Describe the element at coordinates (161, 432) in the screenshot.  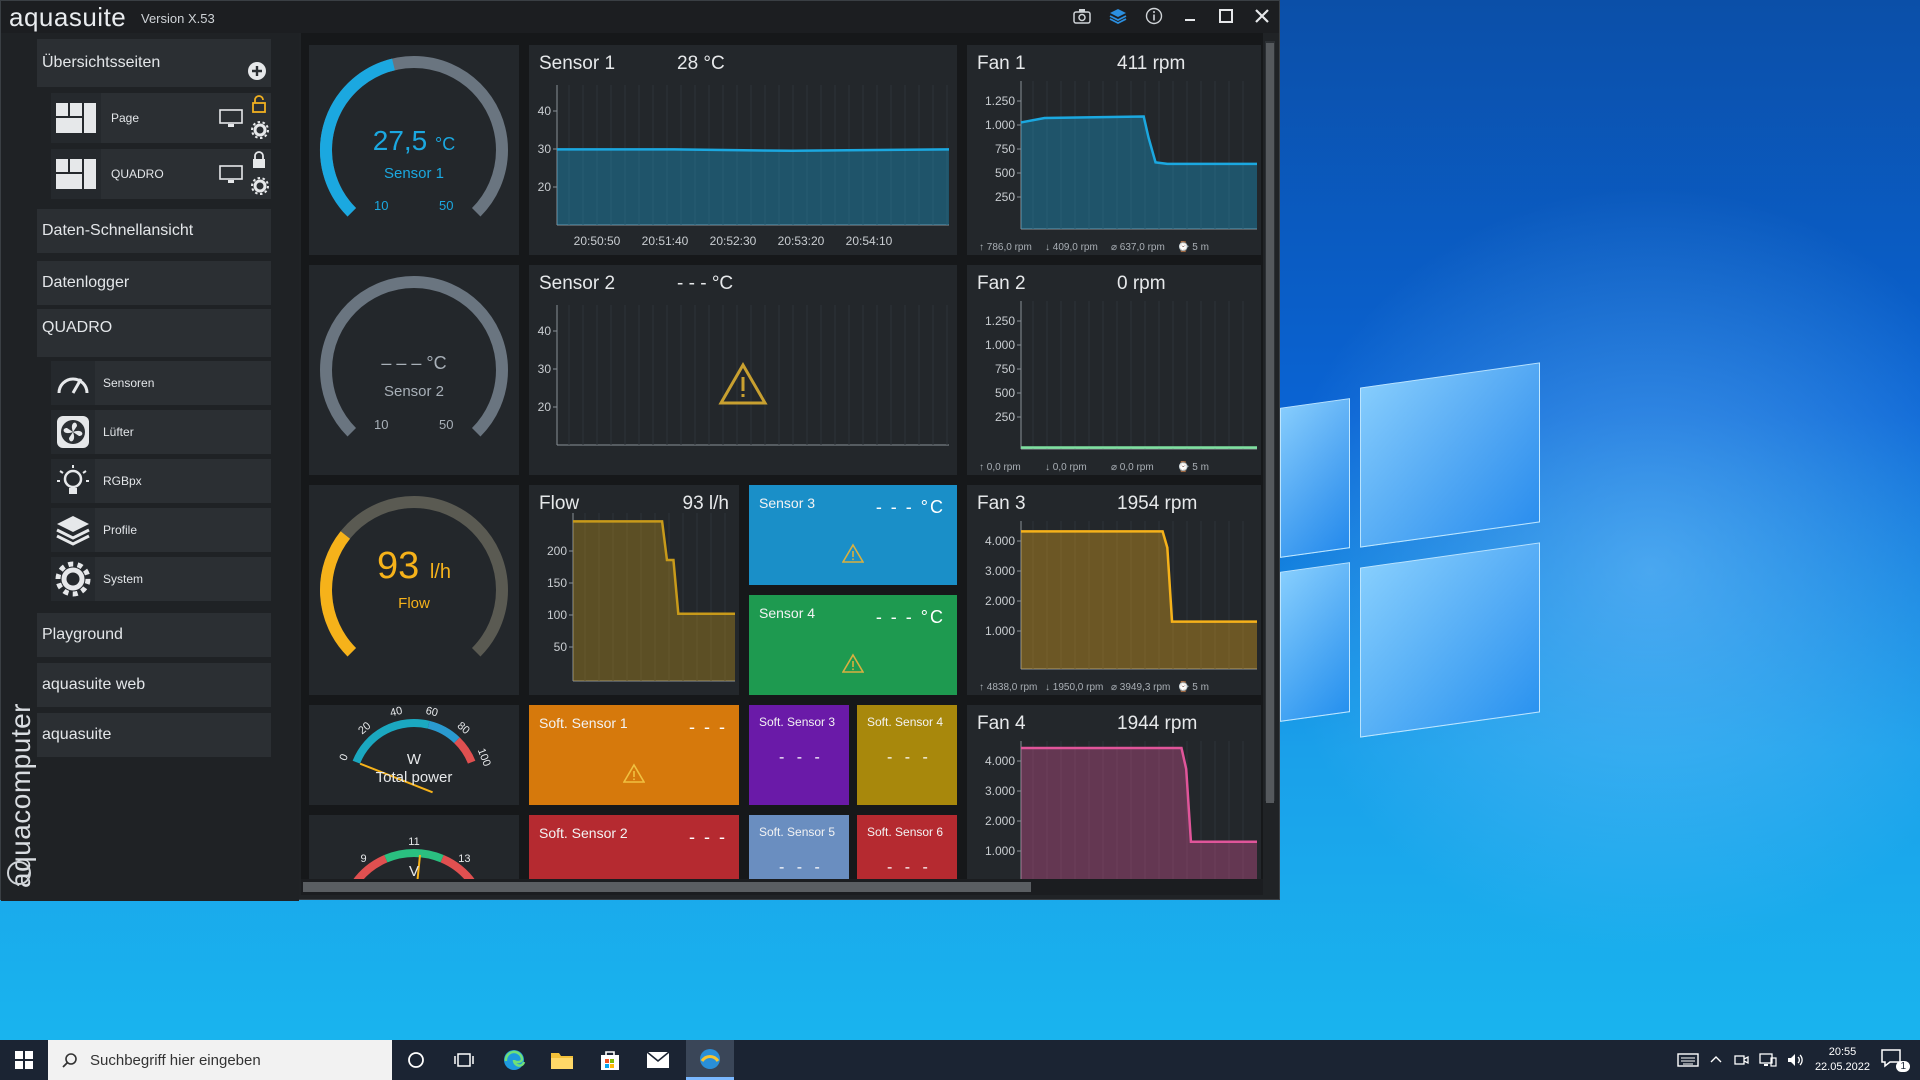
I see `sidebar-item-luefter: Lüfter` at that location.